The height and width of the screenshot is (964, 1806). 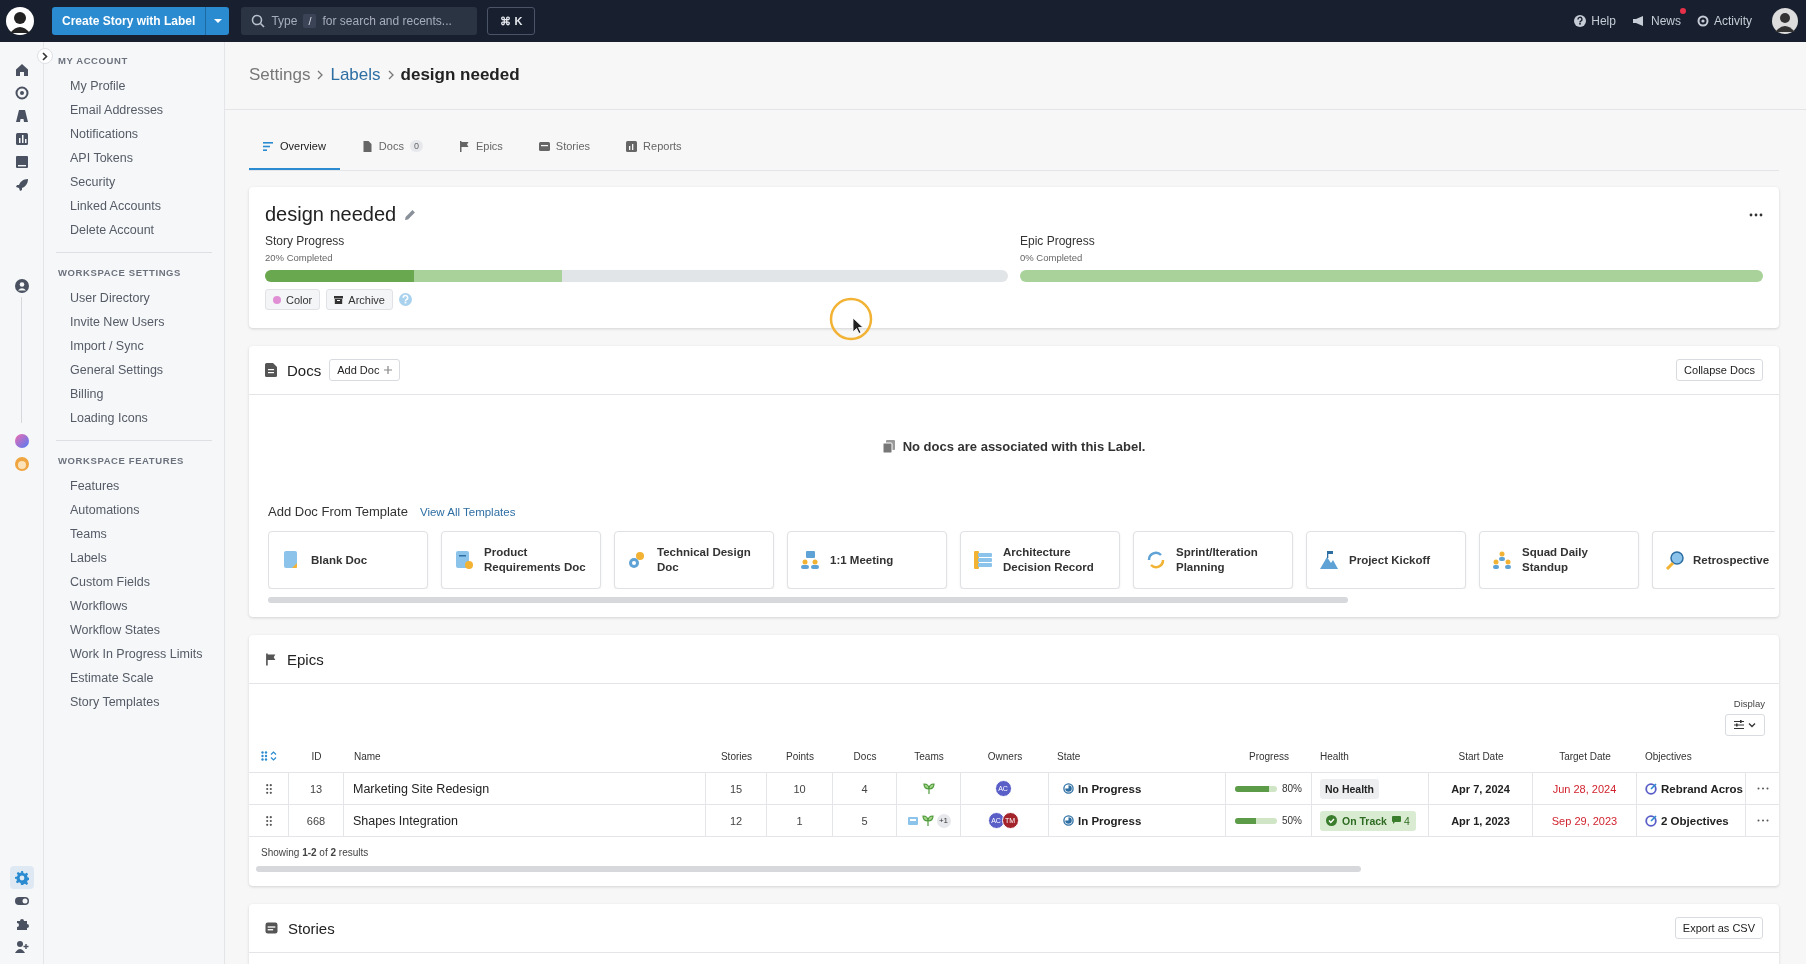 I want to click on template-card: Project Kickoff, so click(x=1386, y=560).